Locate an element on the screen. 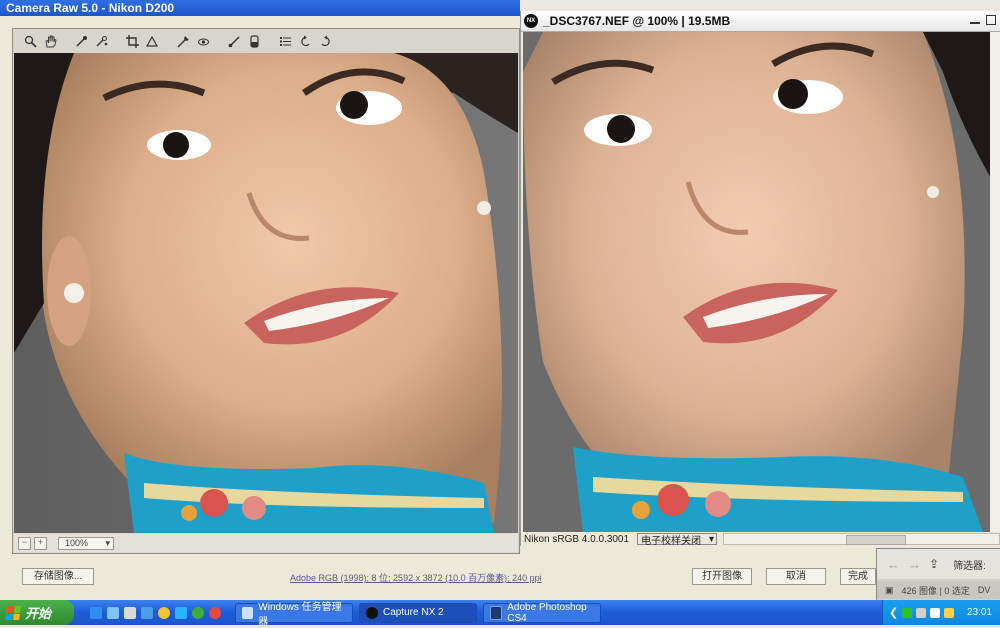  bridge-panel: ← → ⇪ 筛选器: ▣ 426 图像 | 0 选定 DV is located at coordinates (938, 574).